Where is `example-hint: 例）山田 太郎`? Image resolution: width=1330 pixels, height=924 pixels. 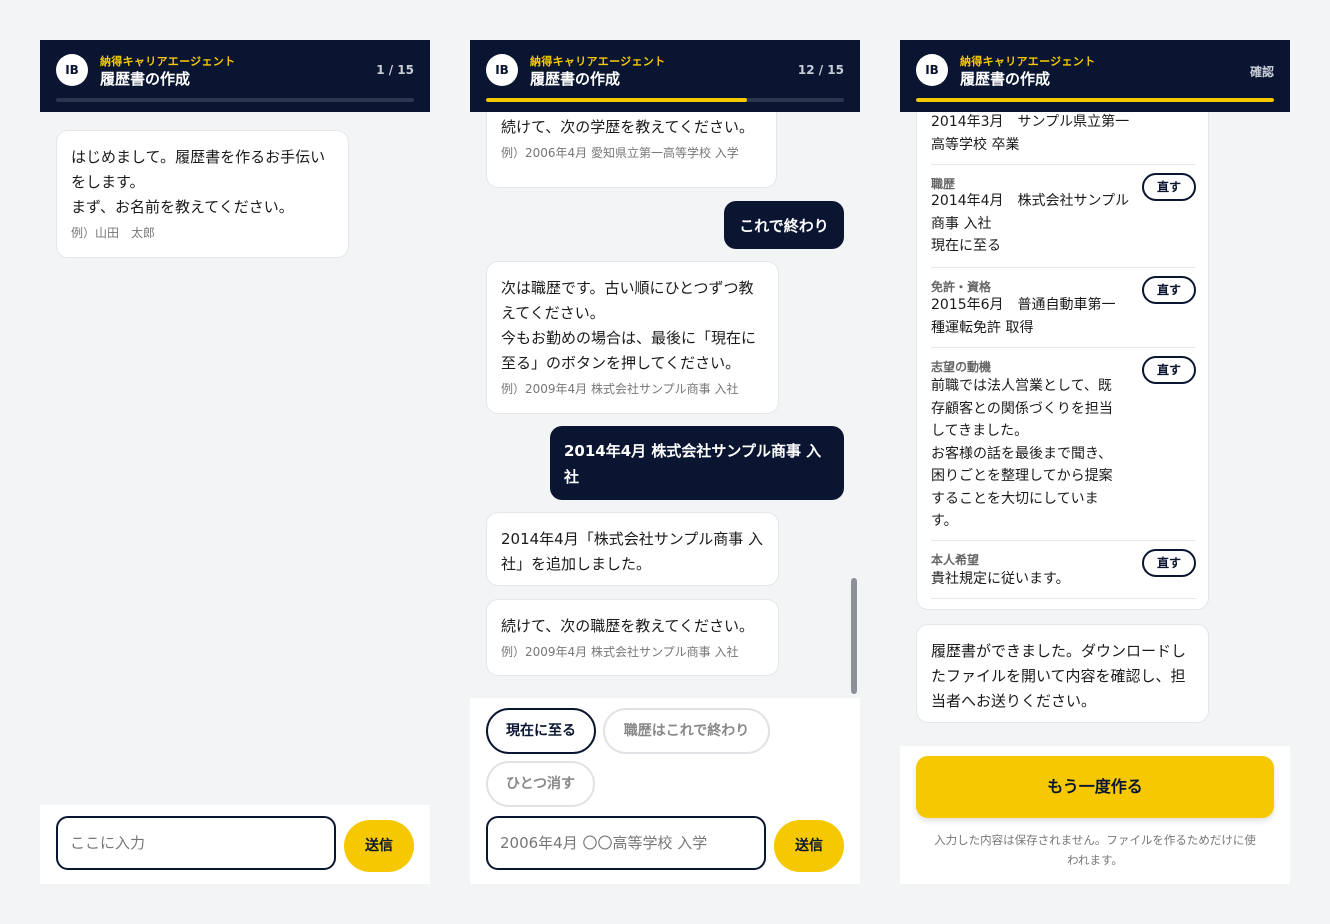
example-hint: 例）山田 太郎 is located at coordinates (113, 233).